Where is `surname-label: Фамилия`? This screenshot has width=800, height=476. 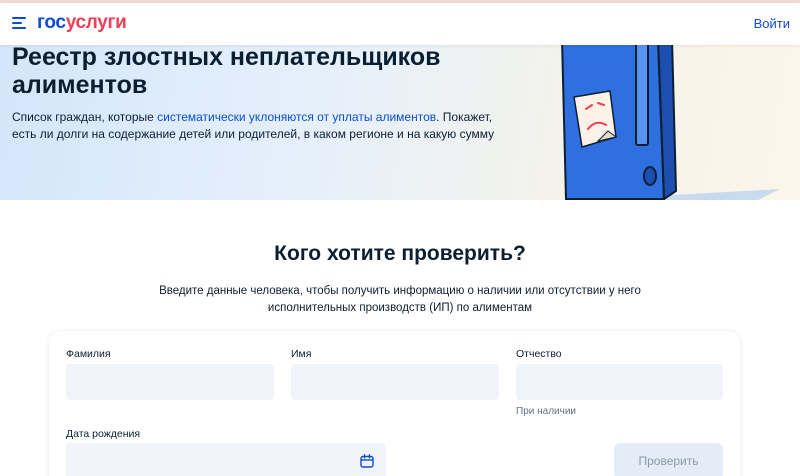
surname-label: Фамилия is located at coordinates (88, 354).